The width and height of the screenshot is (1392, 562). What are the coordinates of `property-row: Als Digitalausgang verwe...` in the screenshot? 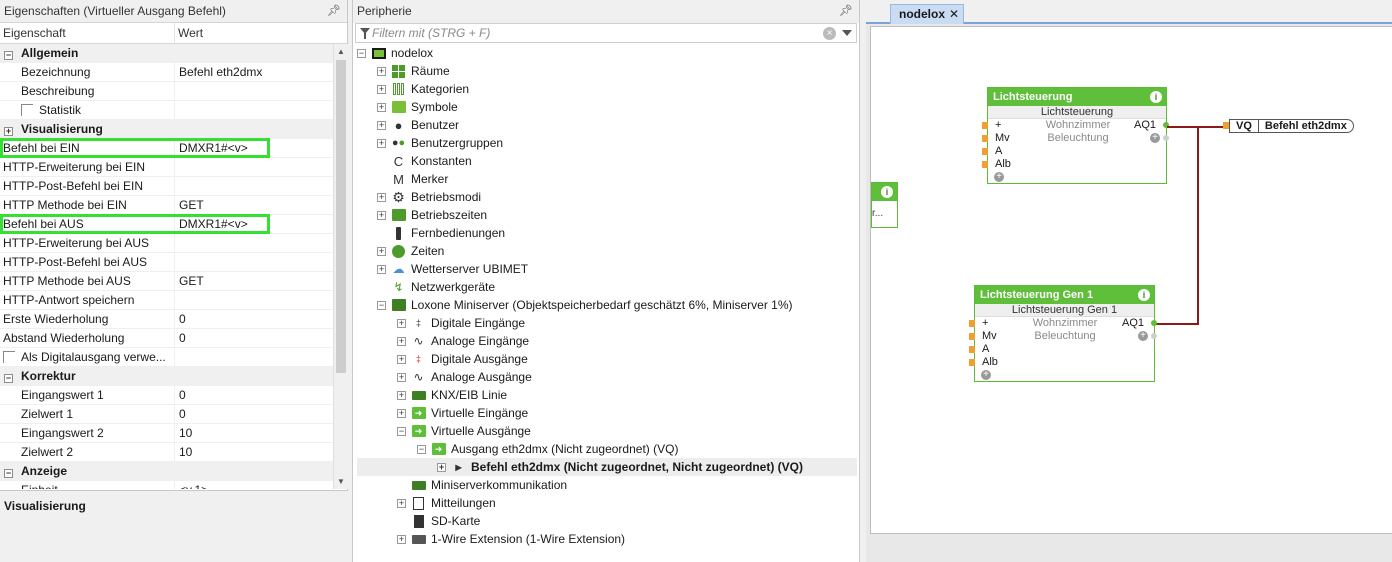 It's located at (166, 357).